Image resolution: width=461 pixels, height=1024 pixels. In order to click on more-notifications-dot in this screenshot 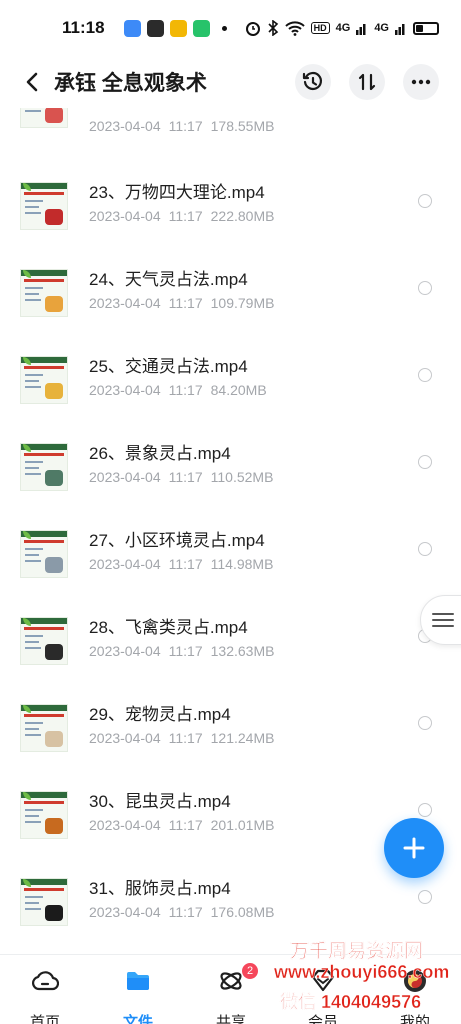, I will do `click(224, 28)`.